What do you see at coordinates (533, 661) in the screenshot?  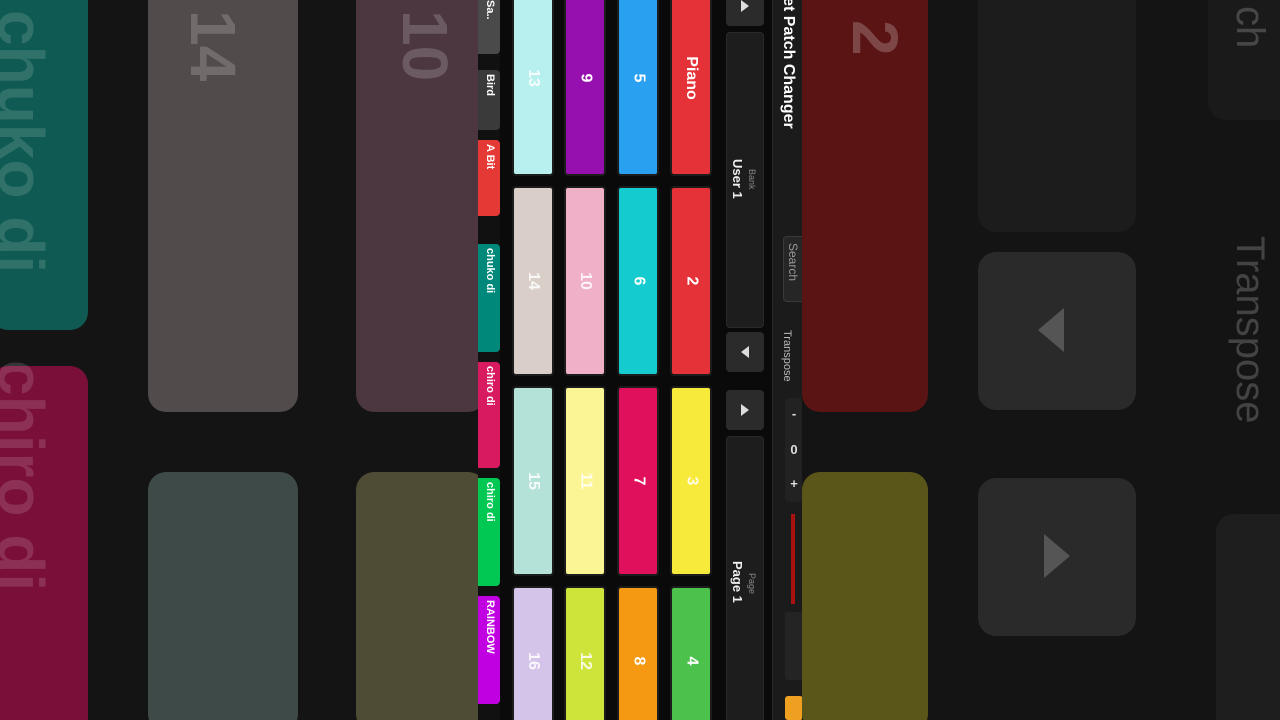 I see `patch-pad-label: 16` at bounding box center [533, 661].